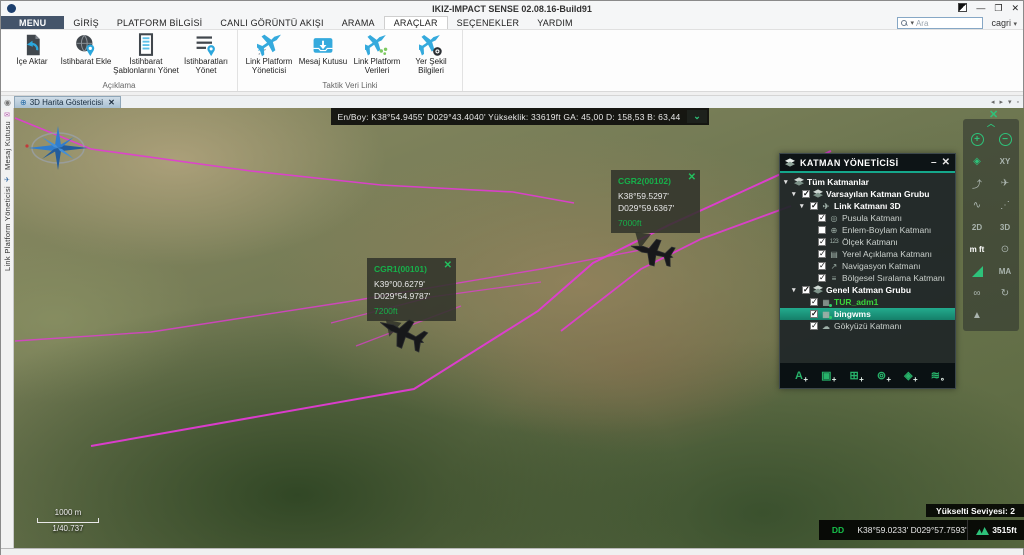 This screenshot has height=555, width=1024. I want to click on sky-icon: ☁, so click(826, 326).